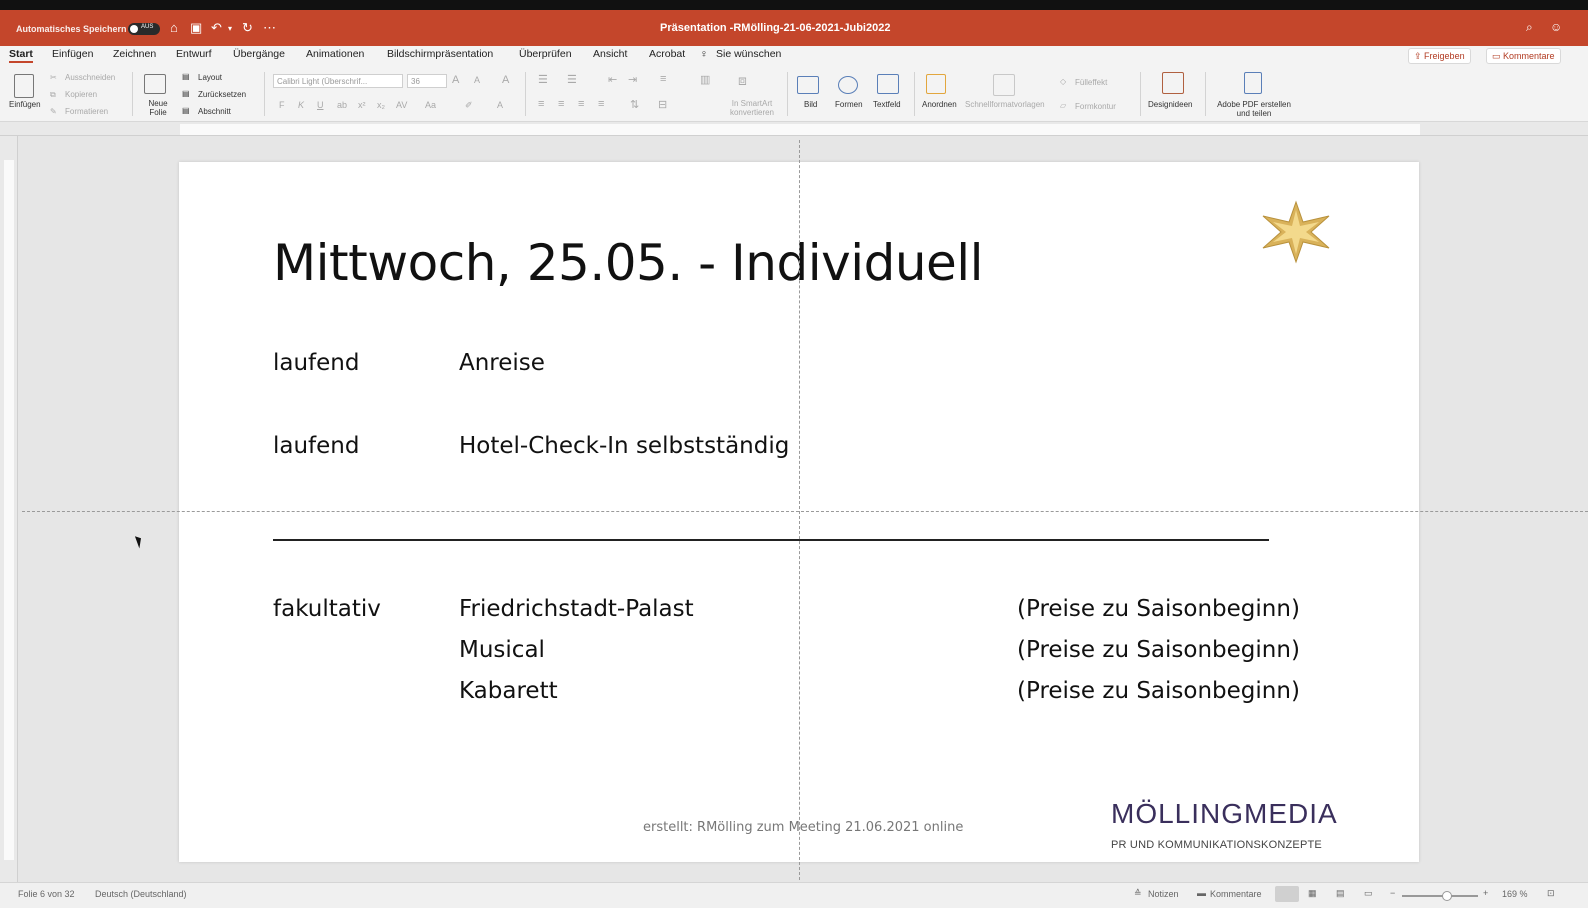  What do you see at coordinates (1254, 109) in the screenshot?
I see `adobe-pdf-button: Adobe PDF erstellen und teilen` at bounding box center [1254, 109].